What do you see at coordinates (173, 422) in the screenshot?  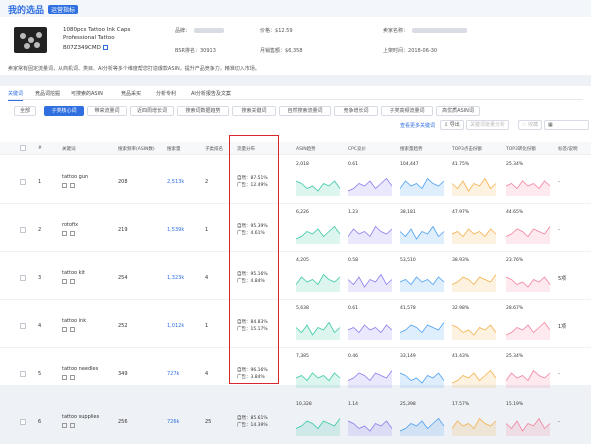 I see `row-volume: 726k` at bounding box center [173, 422].